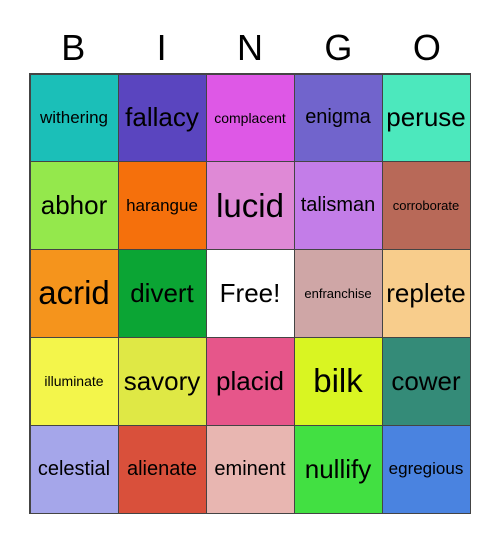 This screenshot has width=500, height=544. I want to click on header-letter-o: O, so click(426, 47).